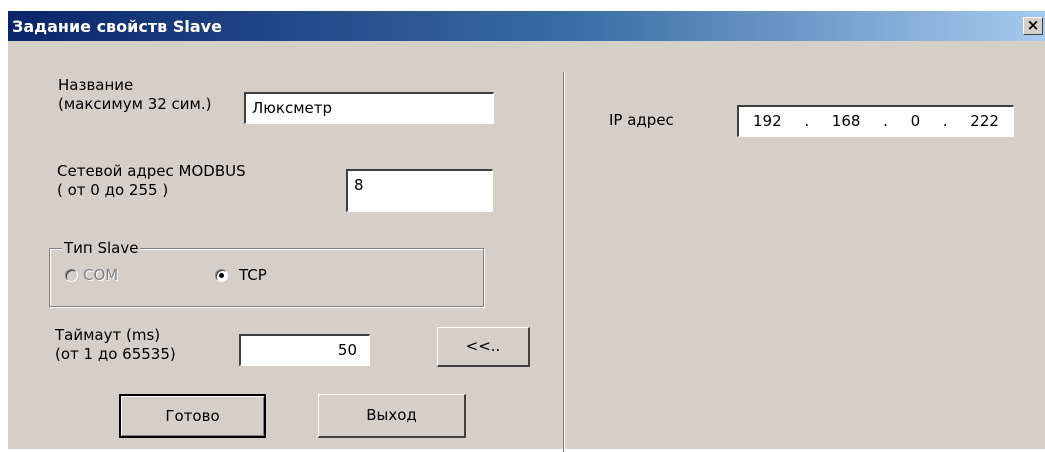 Image resolution: width=1045 pixels, height=452 pixels. Describe the element at coordinates (1033, 26) in the screenshot. I see `close-icon: ×` at that location.